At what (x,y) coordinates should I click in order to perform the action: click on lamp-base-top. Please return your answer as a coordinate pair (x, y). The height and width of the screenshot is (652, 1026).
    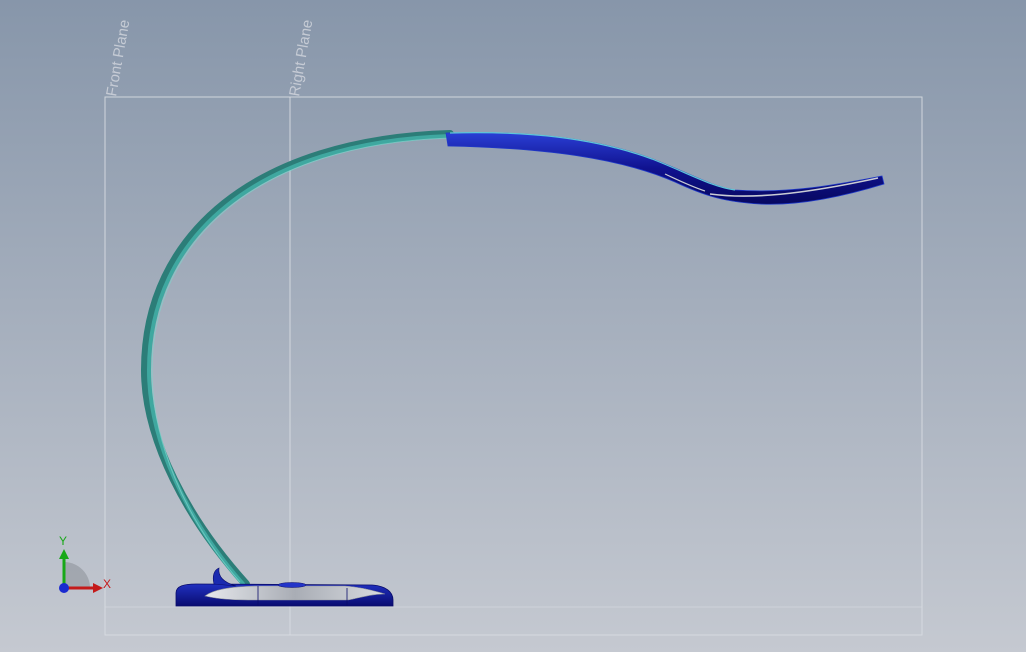
    Looking at the image, I should click on (295, 593).